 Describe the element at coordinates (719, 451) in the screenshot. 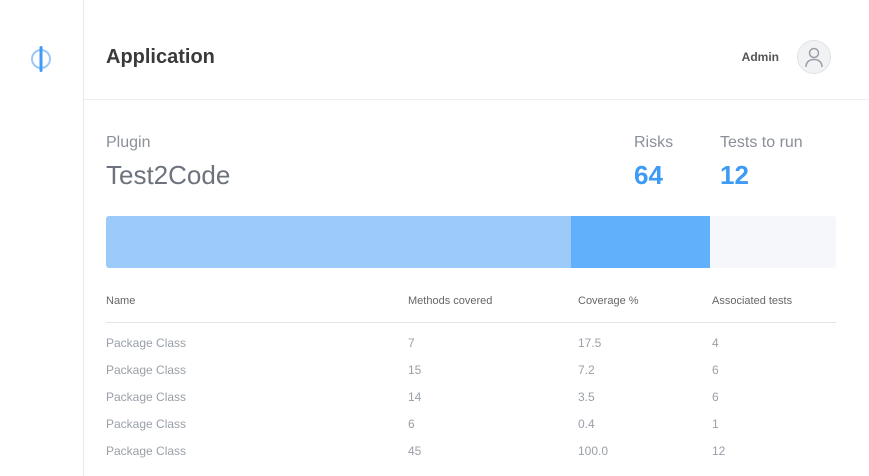

I see `cell-associated-tests: 12` at that location.